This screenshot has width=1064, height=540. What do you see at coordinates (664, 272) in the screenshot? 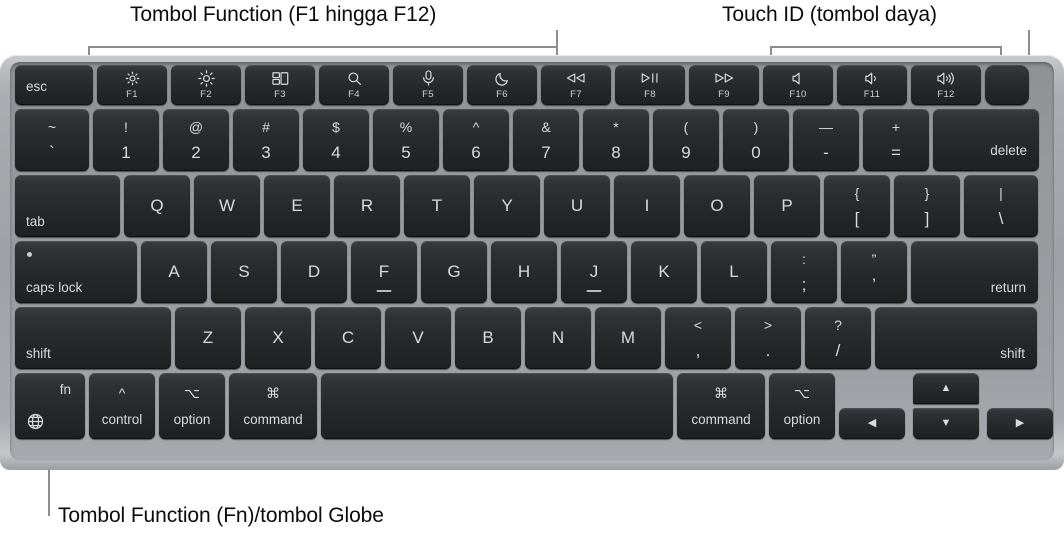
I see `k-key: K` at bounding box center [664, 272].